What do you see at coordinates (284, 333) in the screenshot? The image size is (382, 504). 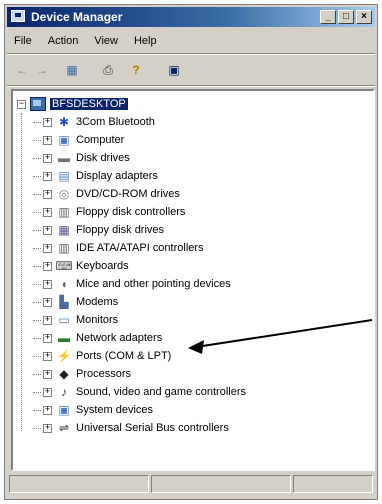 I see `annotation-arrow-line` at bounding box center [284, 333].